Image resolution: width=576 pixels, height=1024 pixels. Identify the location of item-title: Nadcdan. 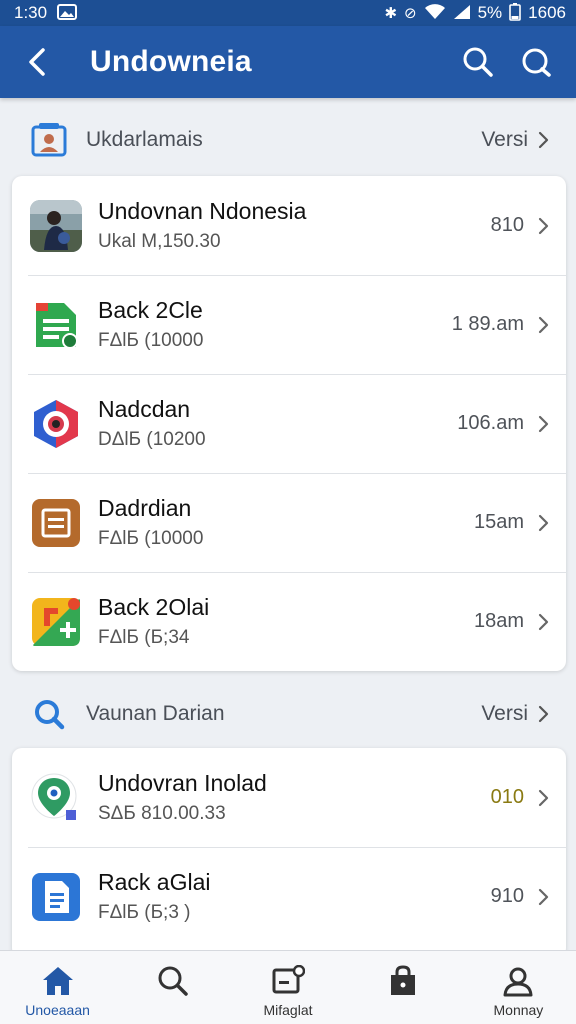
(144, 409).